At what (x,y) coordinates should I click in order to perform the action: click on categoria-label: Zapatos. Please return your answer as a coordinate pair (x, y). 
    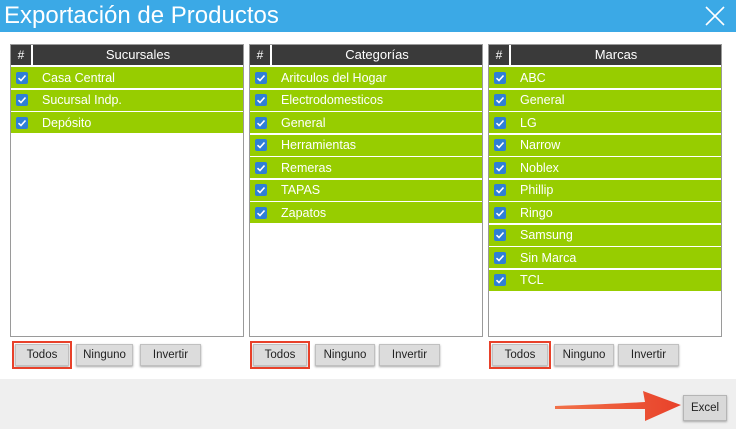
    Looking at the image, I should click on (304, 212).